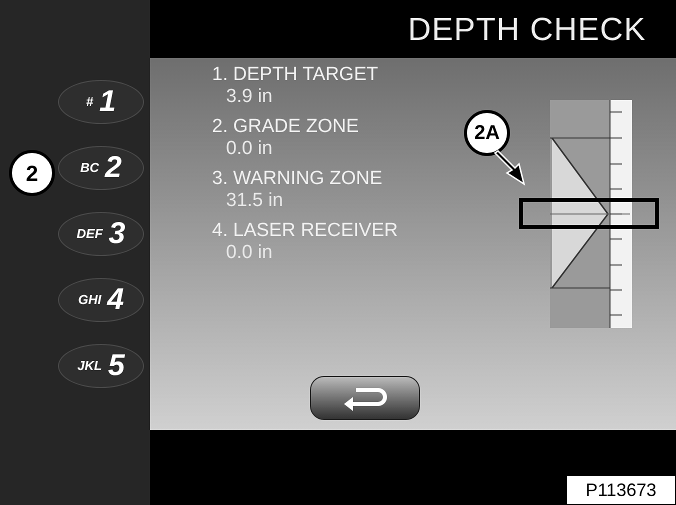 The height and width of the screenshot is (505, 676). I want to click on keypad-key: # 1, so click(101, 102).